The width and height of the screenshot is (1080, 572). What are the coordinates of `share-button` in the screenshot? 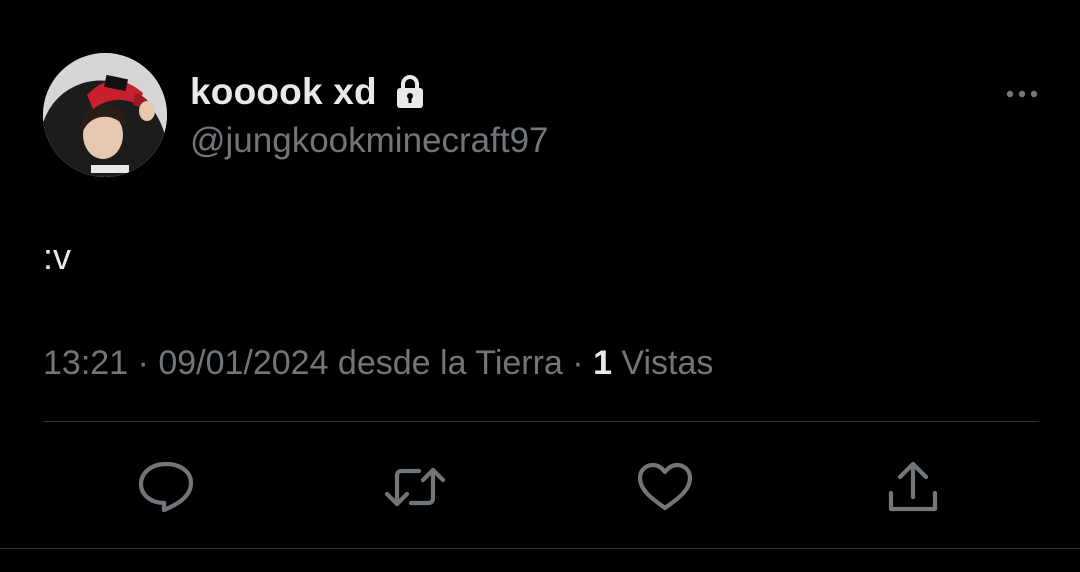 It's located at (913, 487).